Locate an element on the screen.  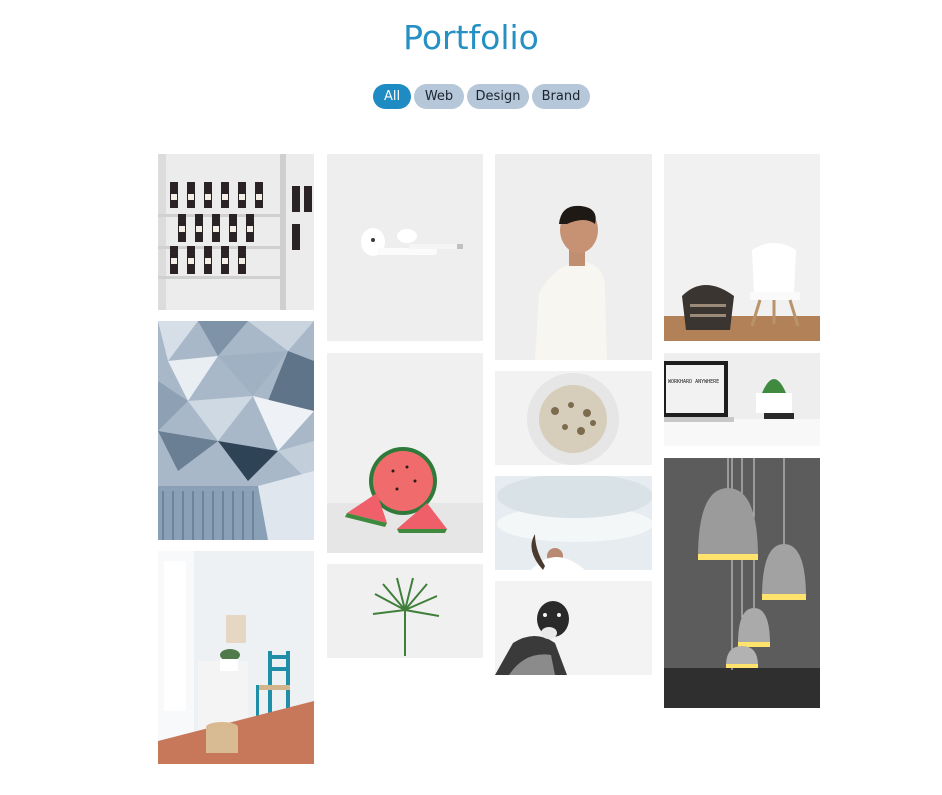
page-title: Portfolio is located at coordinates (471, 37).